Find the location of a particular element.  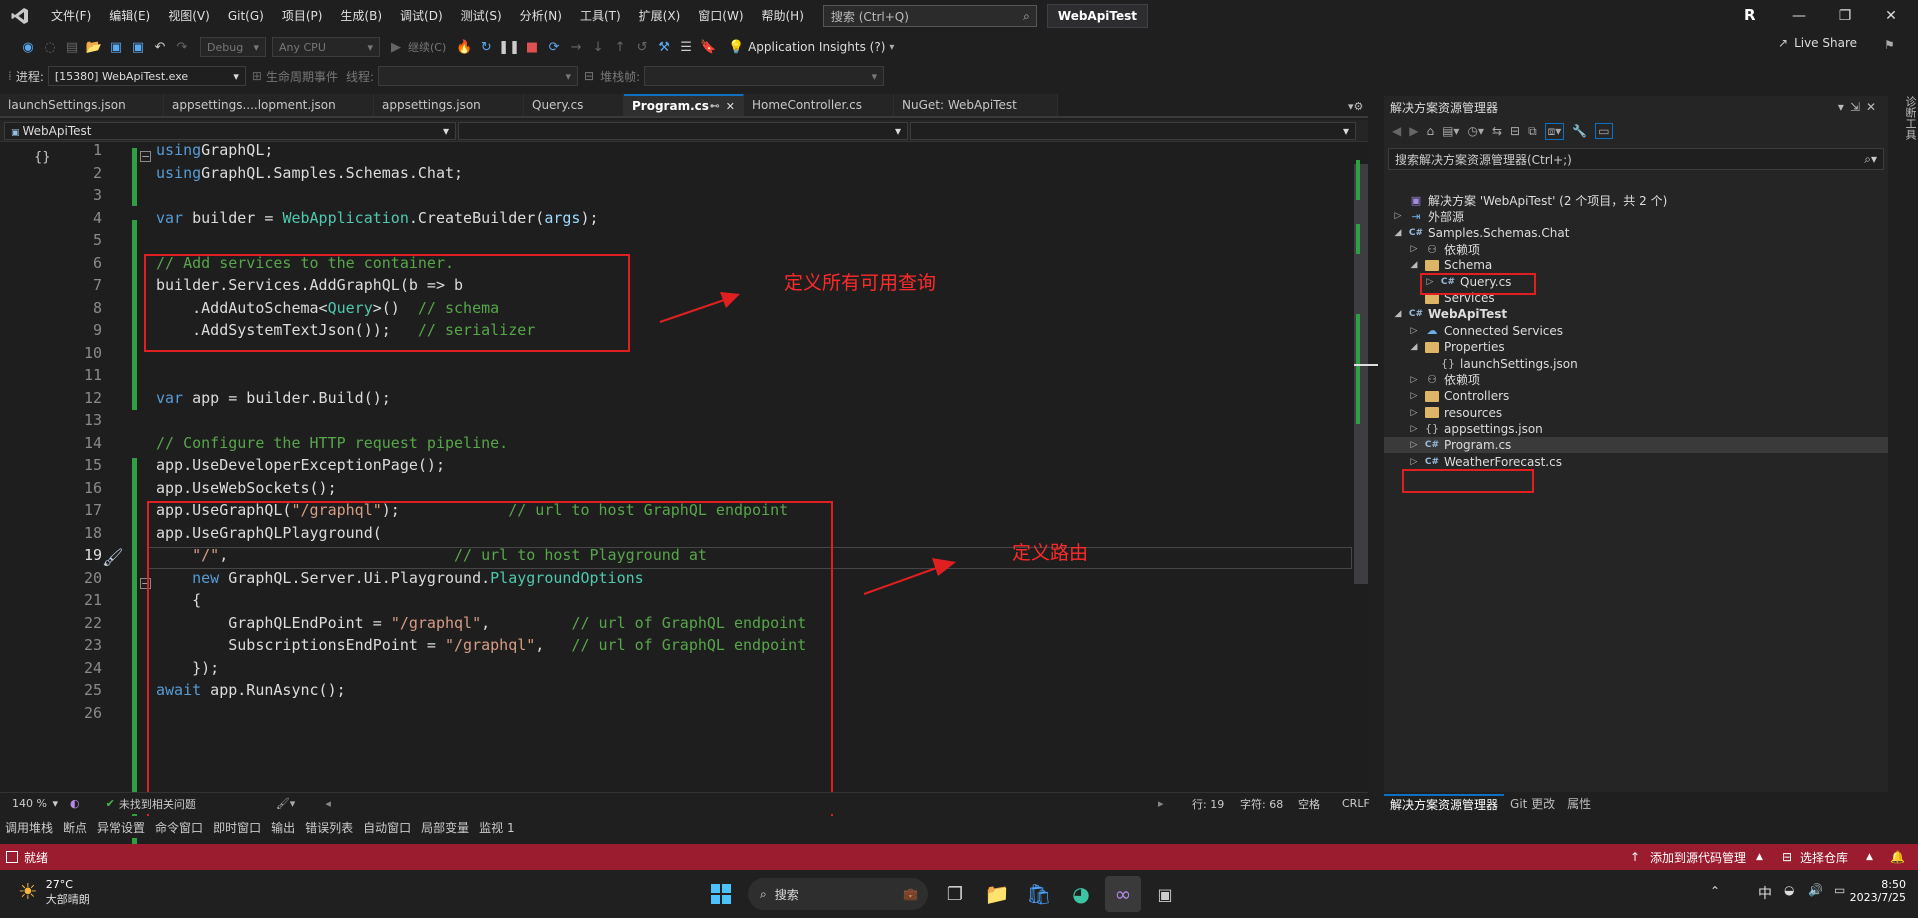

menu-item: 测试(S) is located at coordinates (481, 16).